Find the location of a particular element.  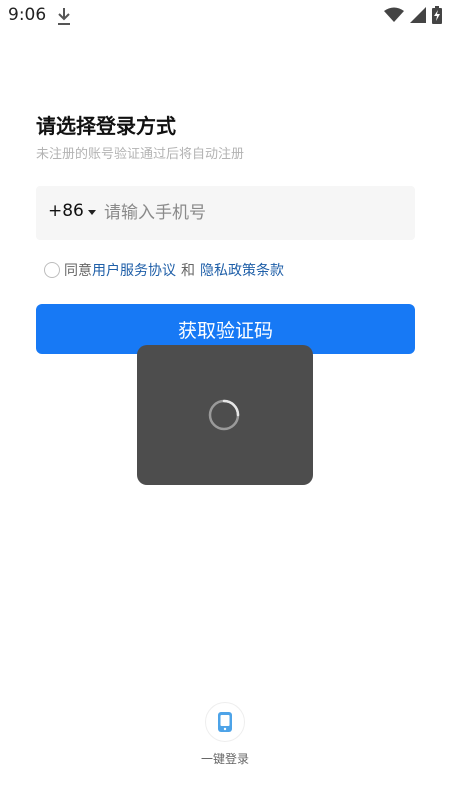

wifi-icon is located at coordinates (394, 14).